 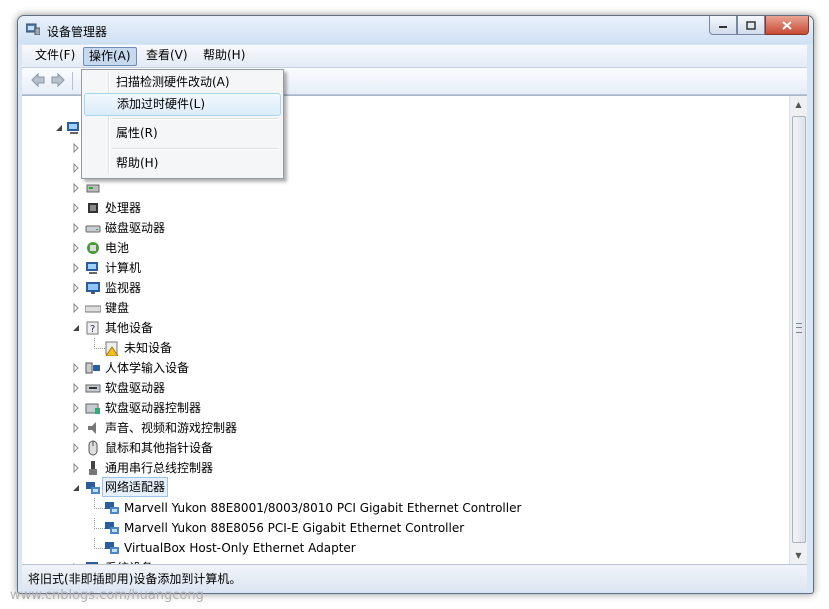 What do you see at coordinates (137, 163) in the screenshot?
I see `menu-item-label: 帮助(H)` at bounding box center [137, 163].